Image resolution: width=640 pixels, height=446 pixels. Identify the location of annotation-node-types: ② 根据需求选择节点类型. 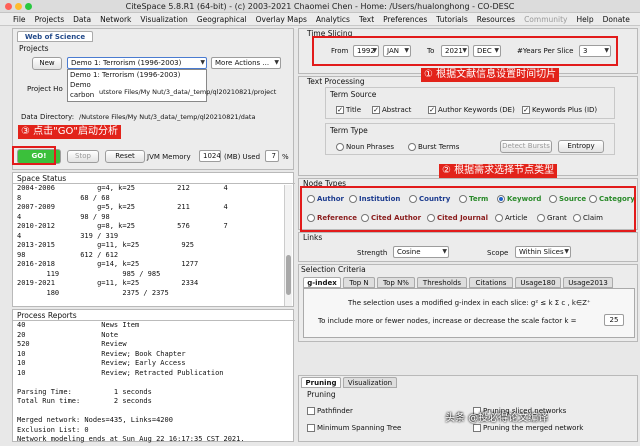
(498, 171).